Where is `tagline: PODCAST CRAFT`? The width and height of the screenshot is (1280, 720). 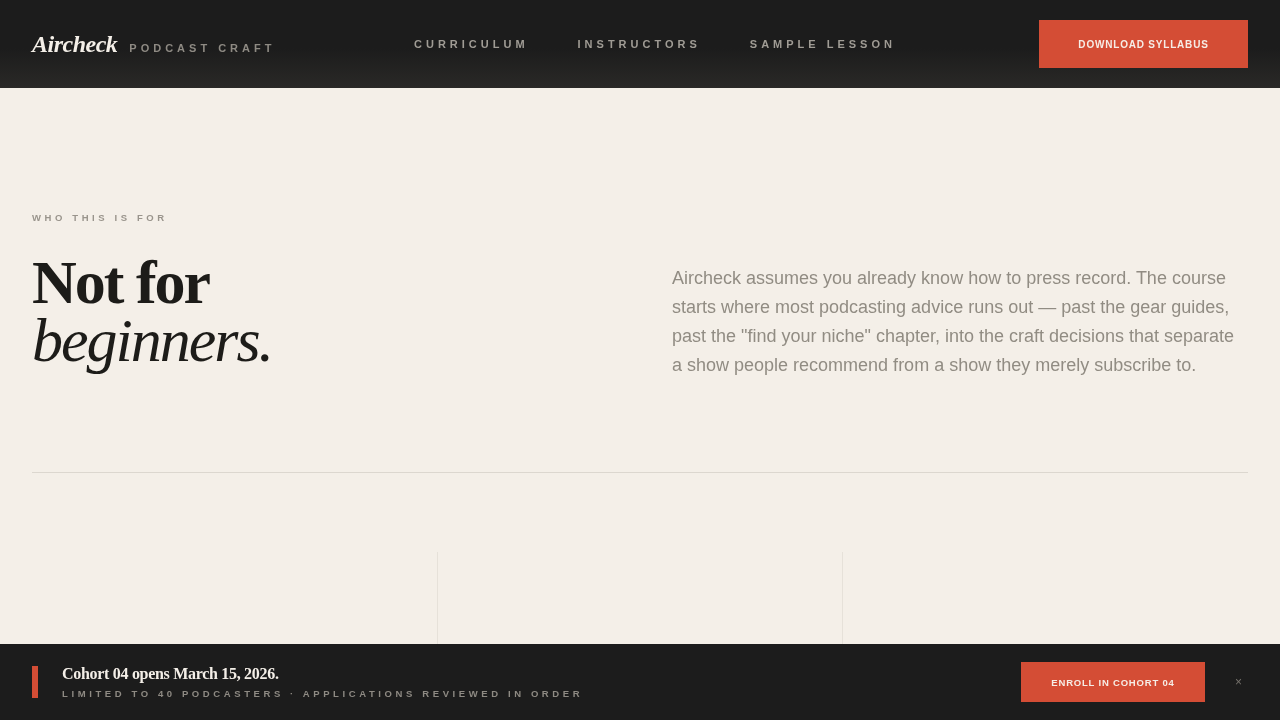 tagline: PODCAST CRAFT is located at coordinates (202, 47).